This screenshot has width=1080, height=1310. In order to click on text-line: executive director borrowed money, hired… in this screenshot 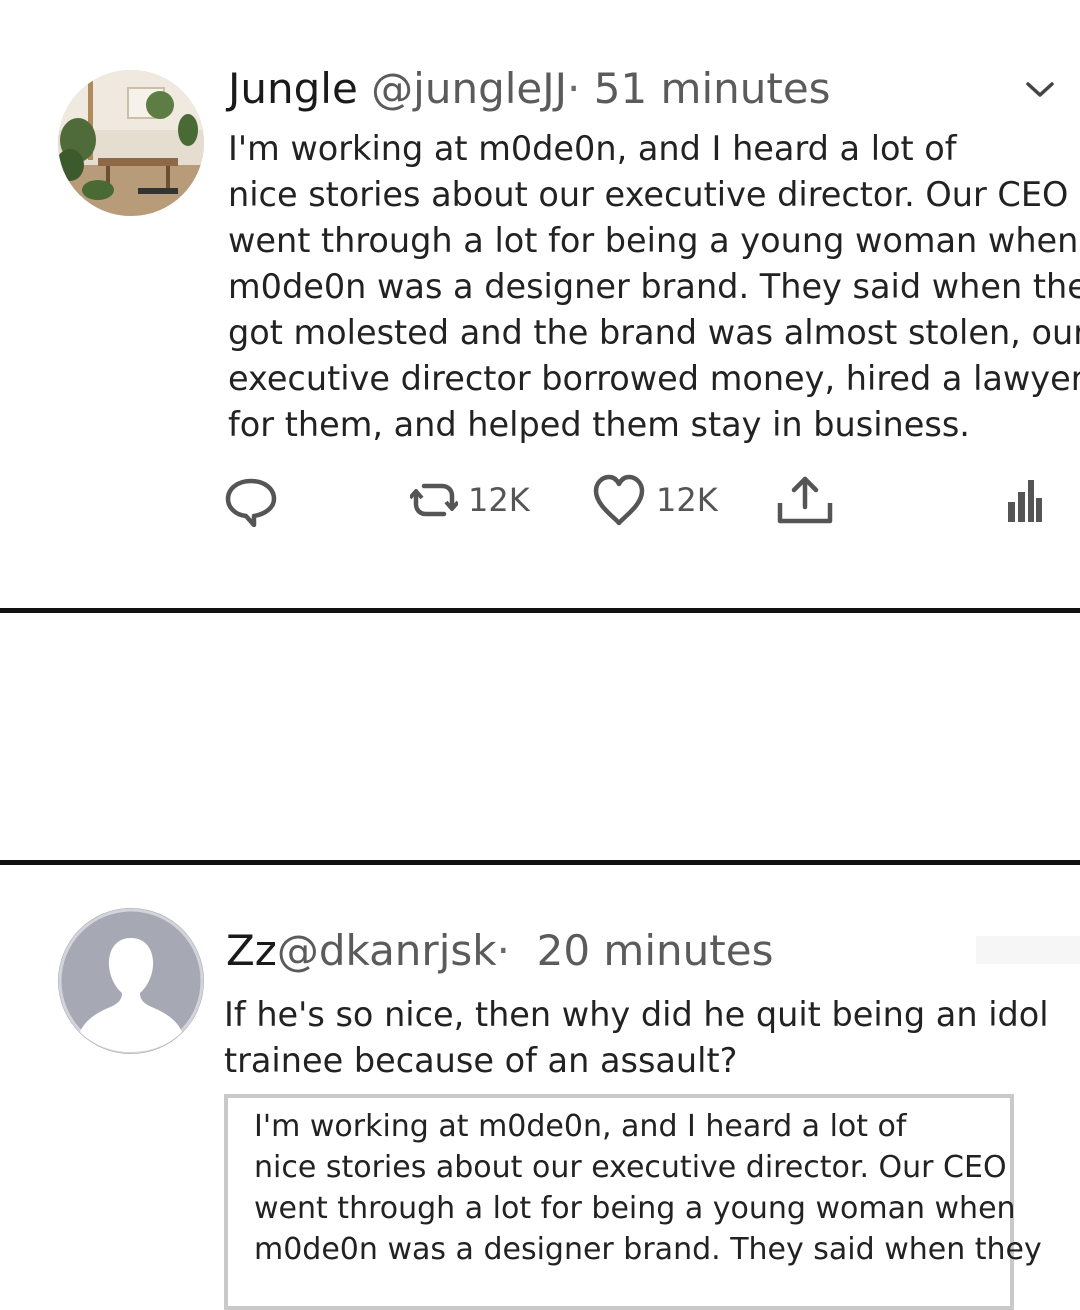, I will do `click(654, 378)`.